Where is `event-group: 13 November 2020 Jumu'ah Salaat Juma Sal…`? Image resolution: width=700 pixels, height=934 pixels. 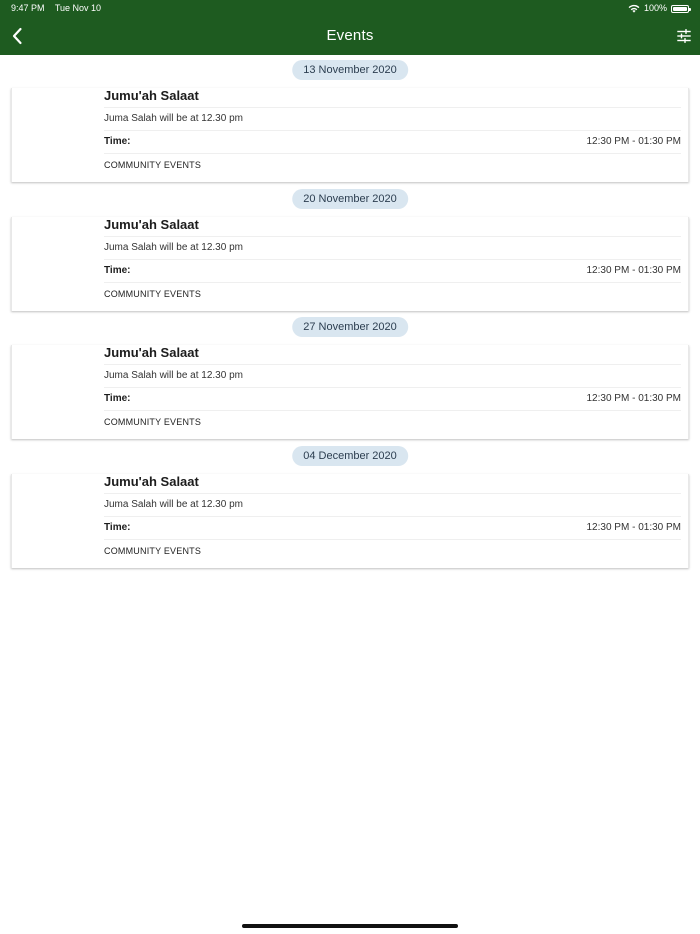 event-group: 13 November 2020 Jumu'ah Salaat Juma Sal… is located at coordinates (350, 119).